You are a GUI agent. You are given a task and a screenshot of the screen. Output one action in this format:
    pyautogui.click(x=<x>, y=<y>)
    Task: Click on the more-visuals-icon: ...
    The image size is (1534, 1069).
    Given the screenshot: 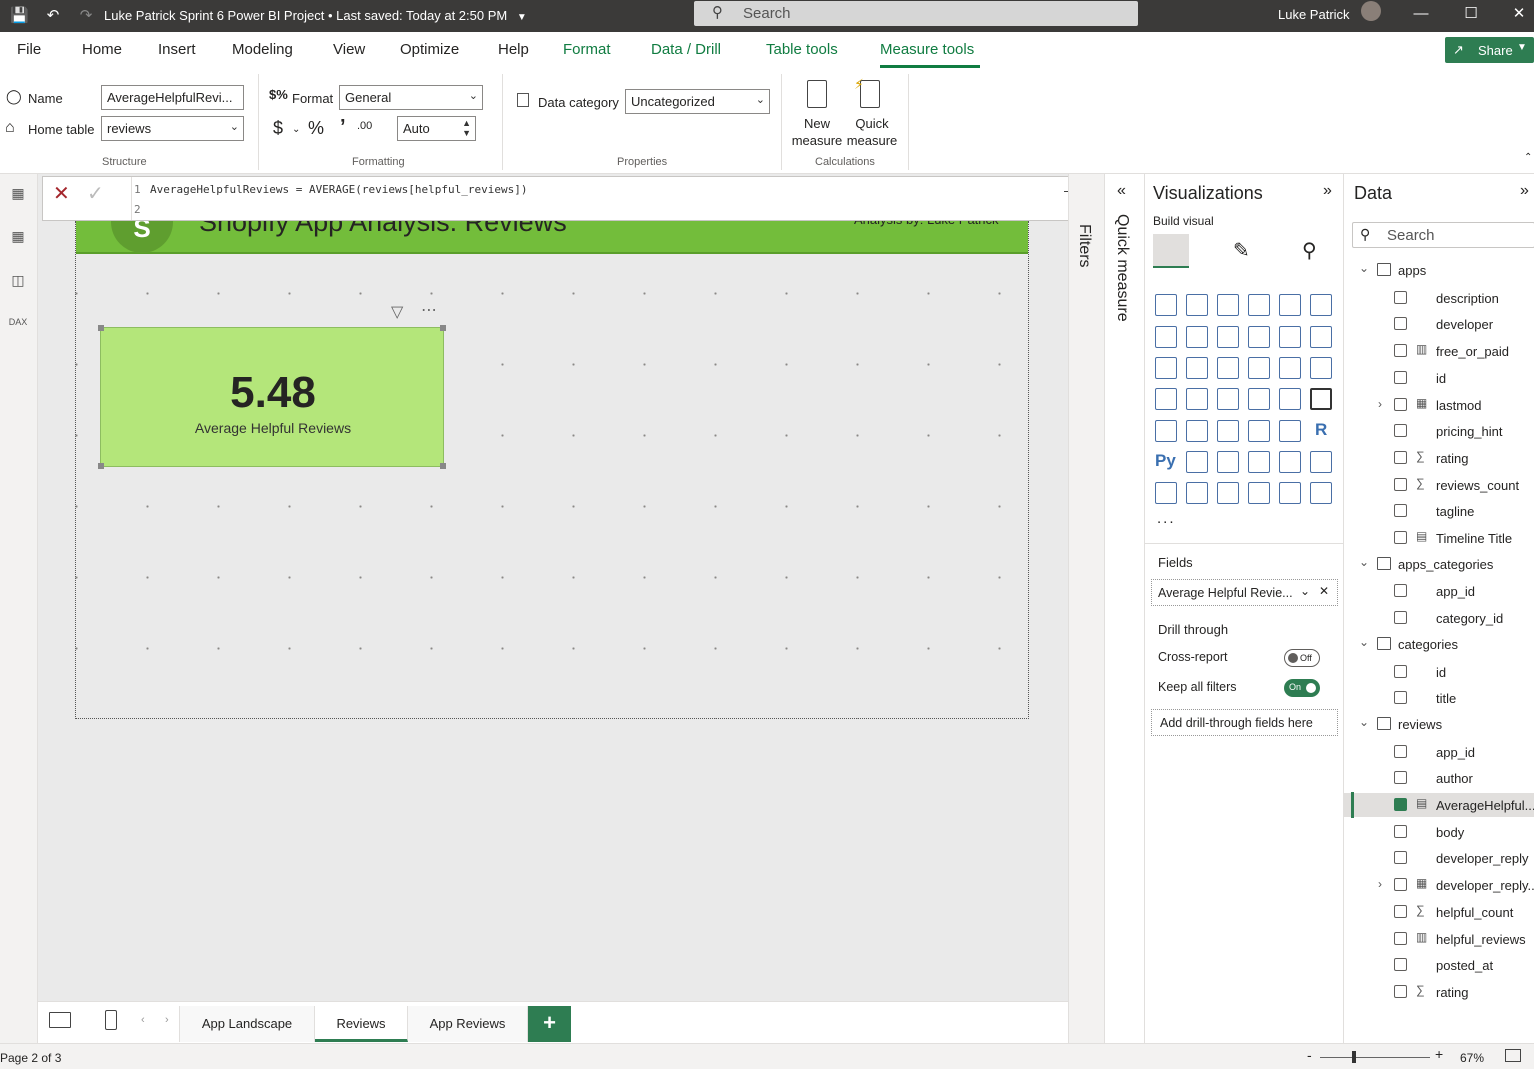 What is the action you would take?
    pyautogui.click(x=1166, y=518)
    